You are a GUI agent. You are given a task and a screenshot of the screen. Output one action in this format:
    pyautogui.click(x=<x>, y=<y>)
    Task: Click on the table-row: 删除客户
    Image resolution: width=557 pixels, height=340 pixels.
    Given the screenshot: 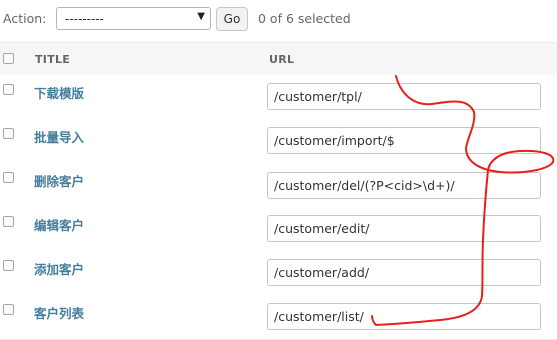 What is the action you would take?
    pyautogui.click(x=278, y=185)
    